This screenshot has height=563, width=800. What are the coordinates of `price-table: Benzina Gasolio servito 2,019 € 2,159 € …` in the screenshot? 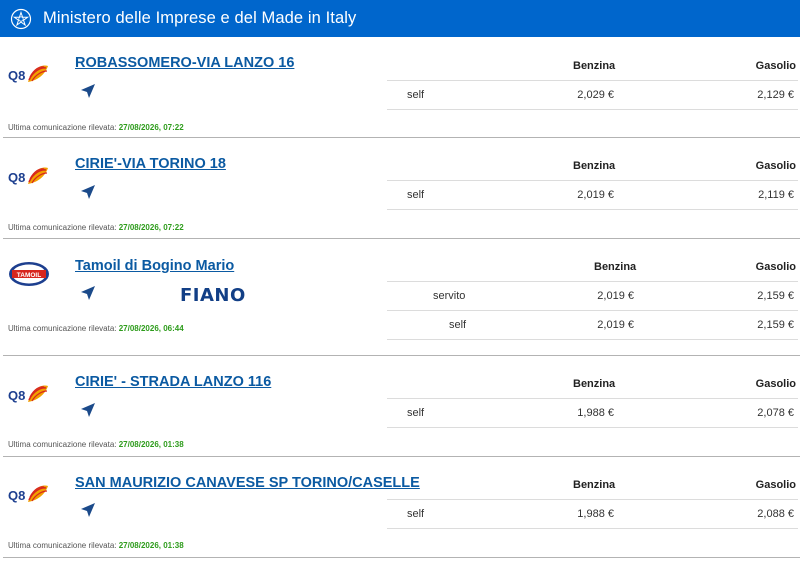 It's located at (592, 297).